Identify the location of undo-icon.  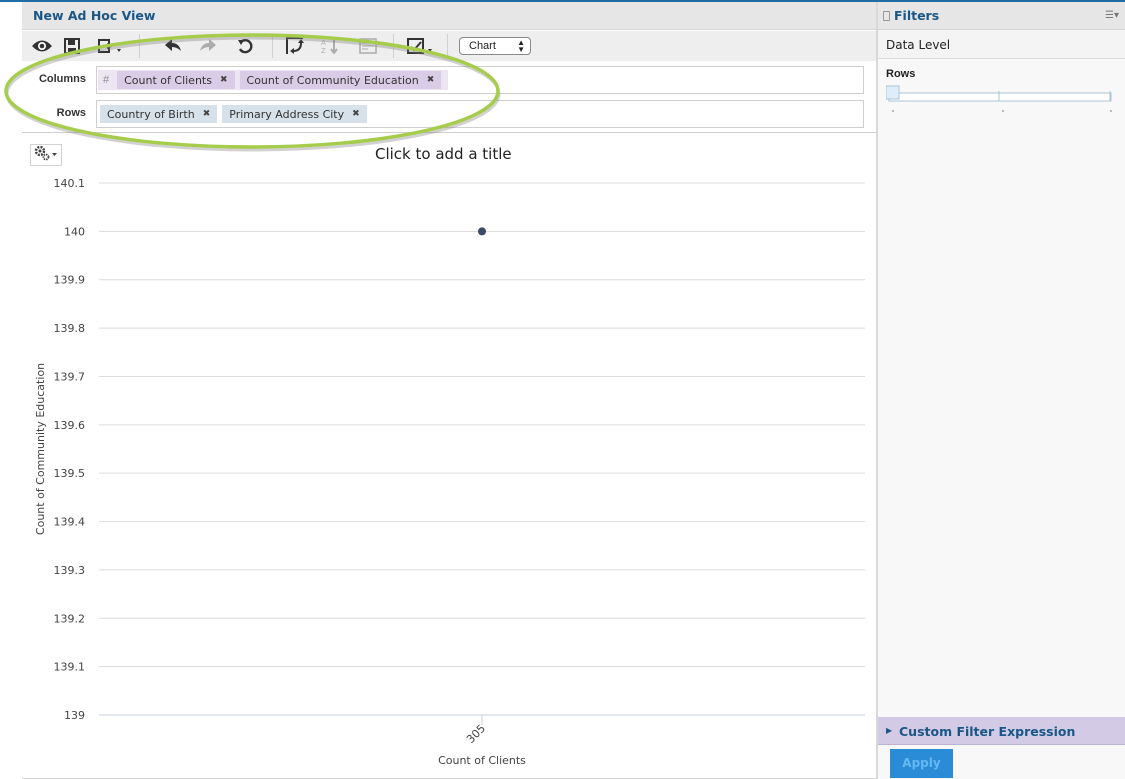
(173, 46).